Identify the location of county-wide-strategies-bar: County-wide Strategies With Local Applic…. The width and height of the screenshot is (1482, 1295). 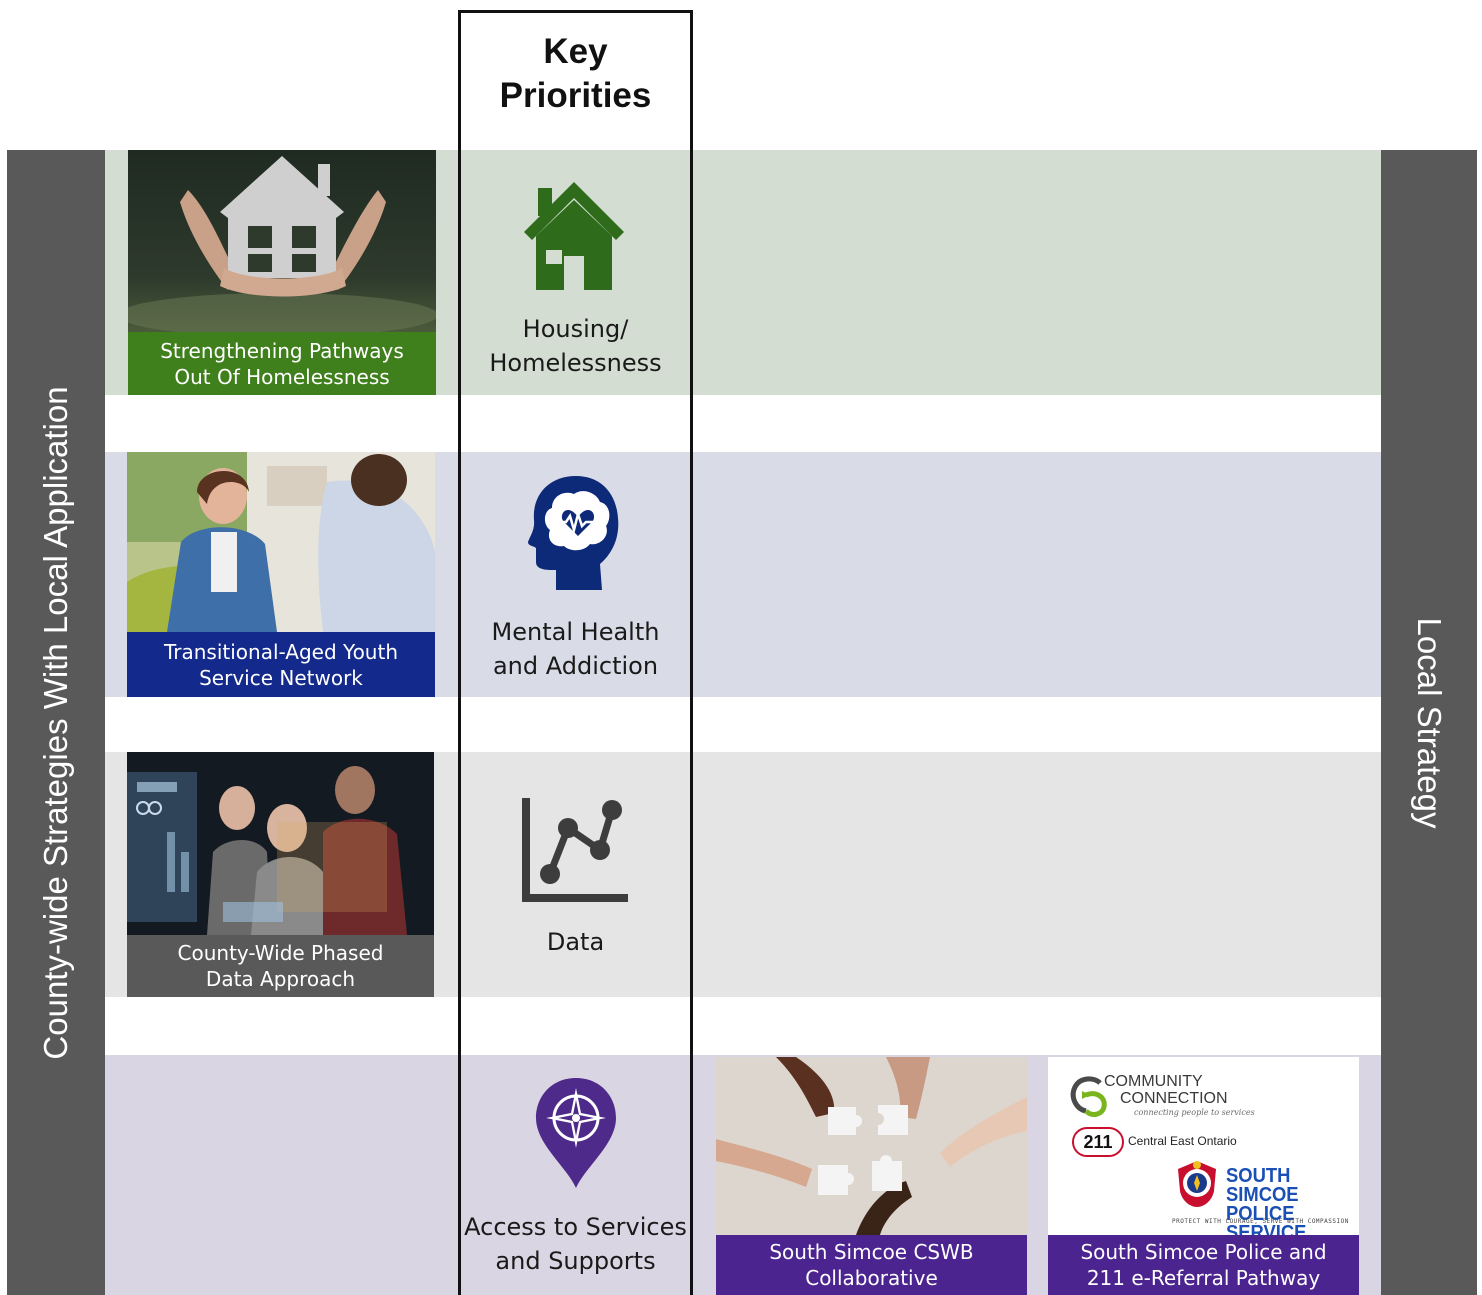
(56, 722).